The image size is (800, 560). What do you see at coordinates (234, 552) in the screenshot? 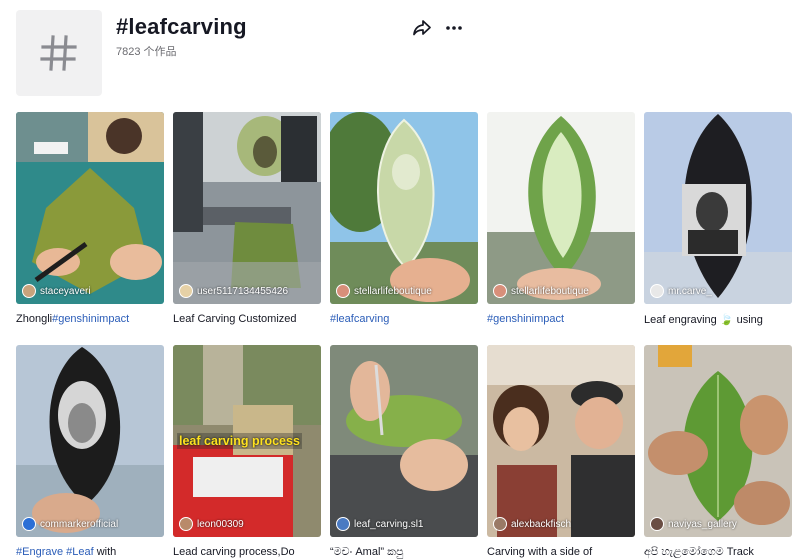
I see `caption-text: Lead carving process,Do` at bounding box center [234, 552].